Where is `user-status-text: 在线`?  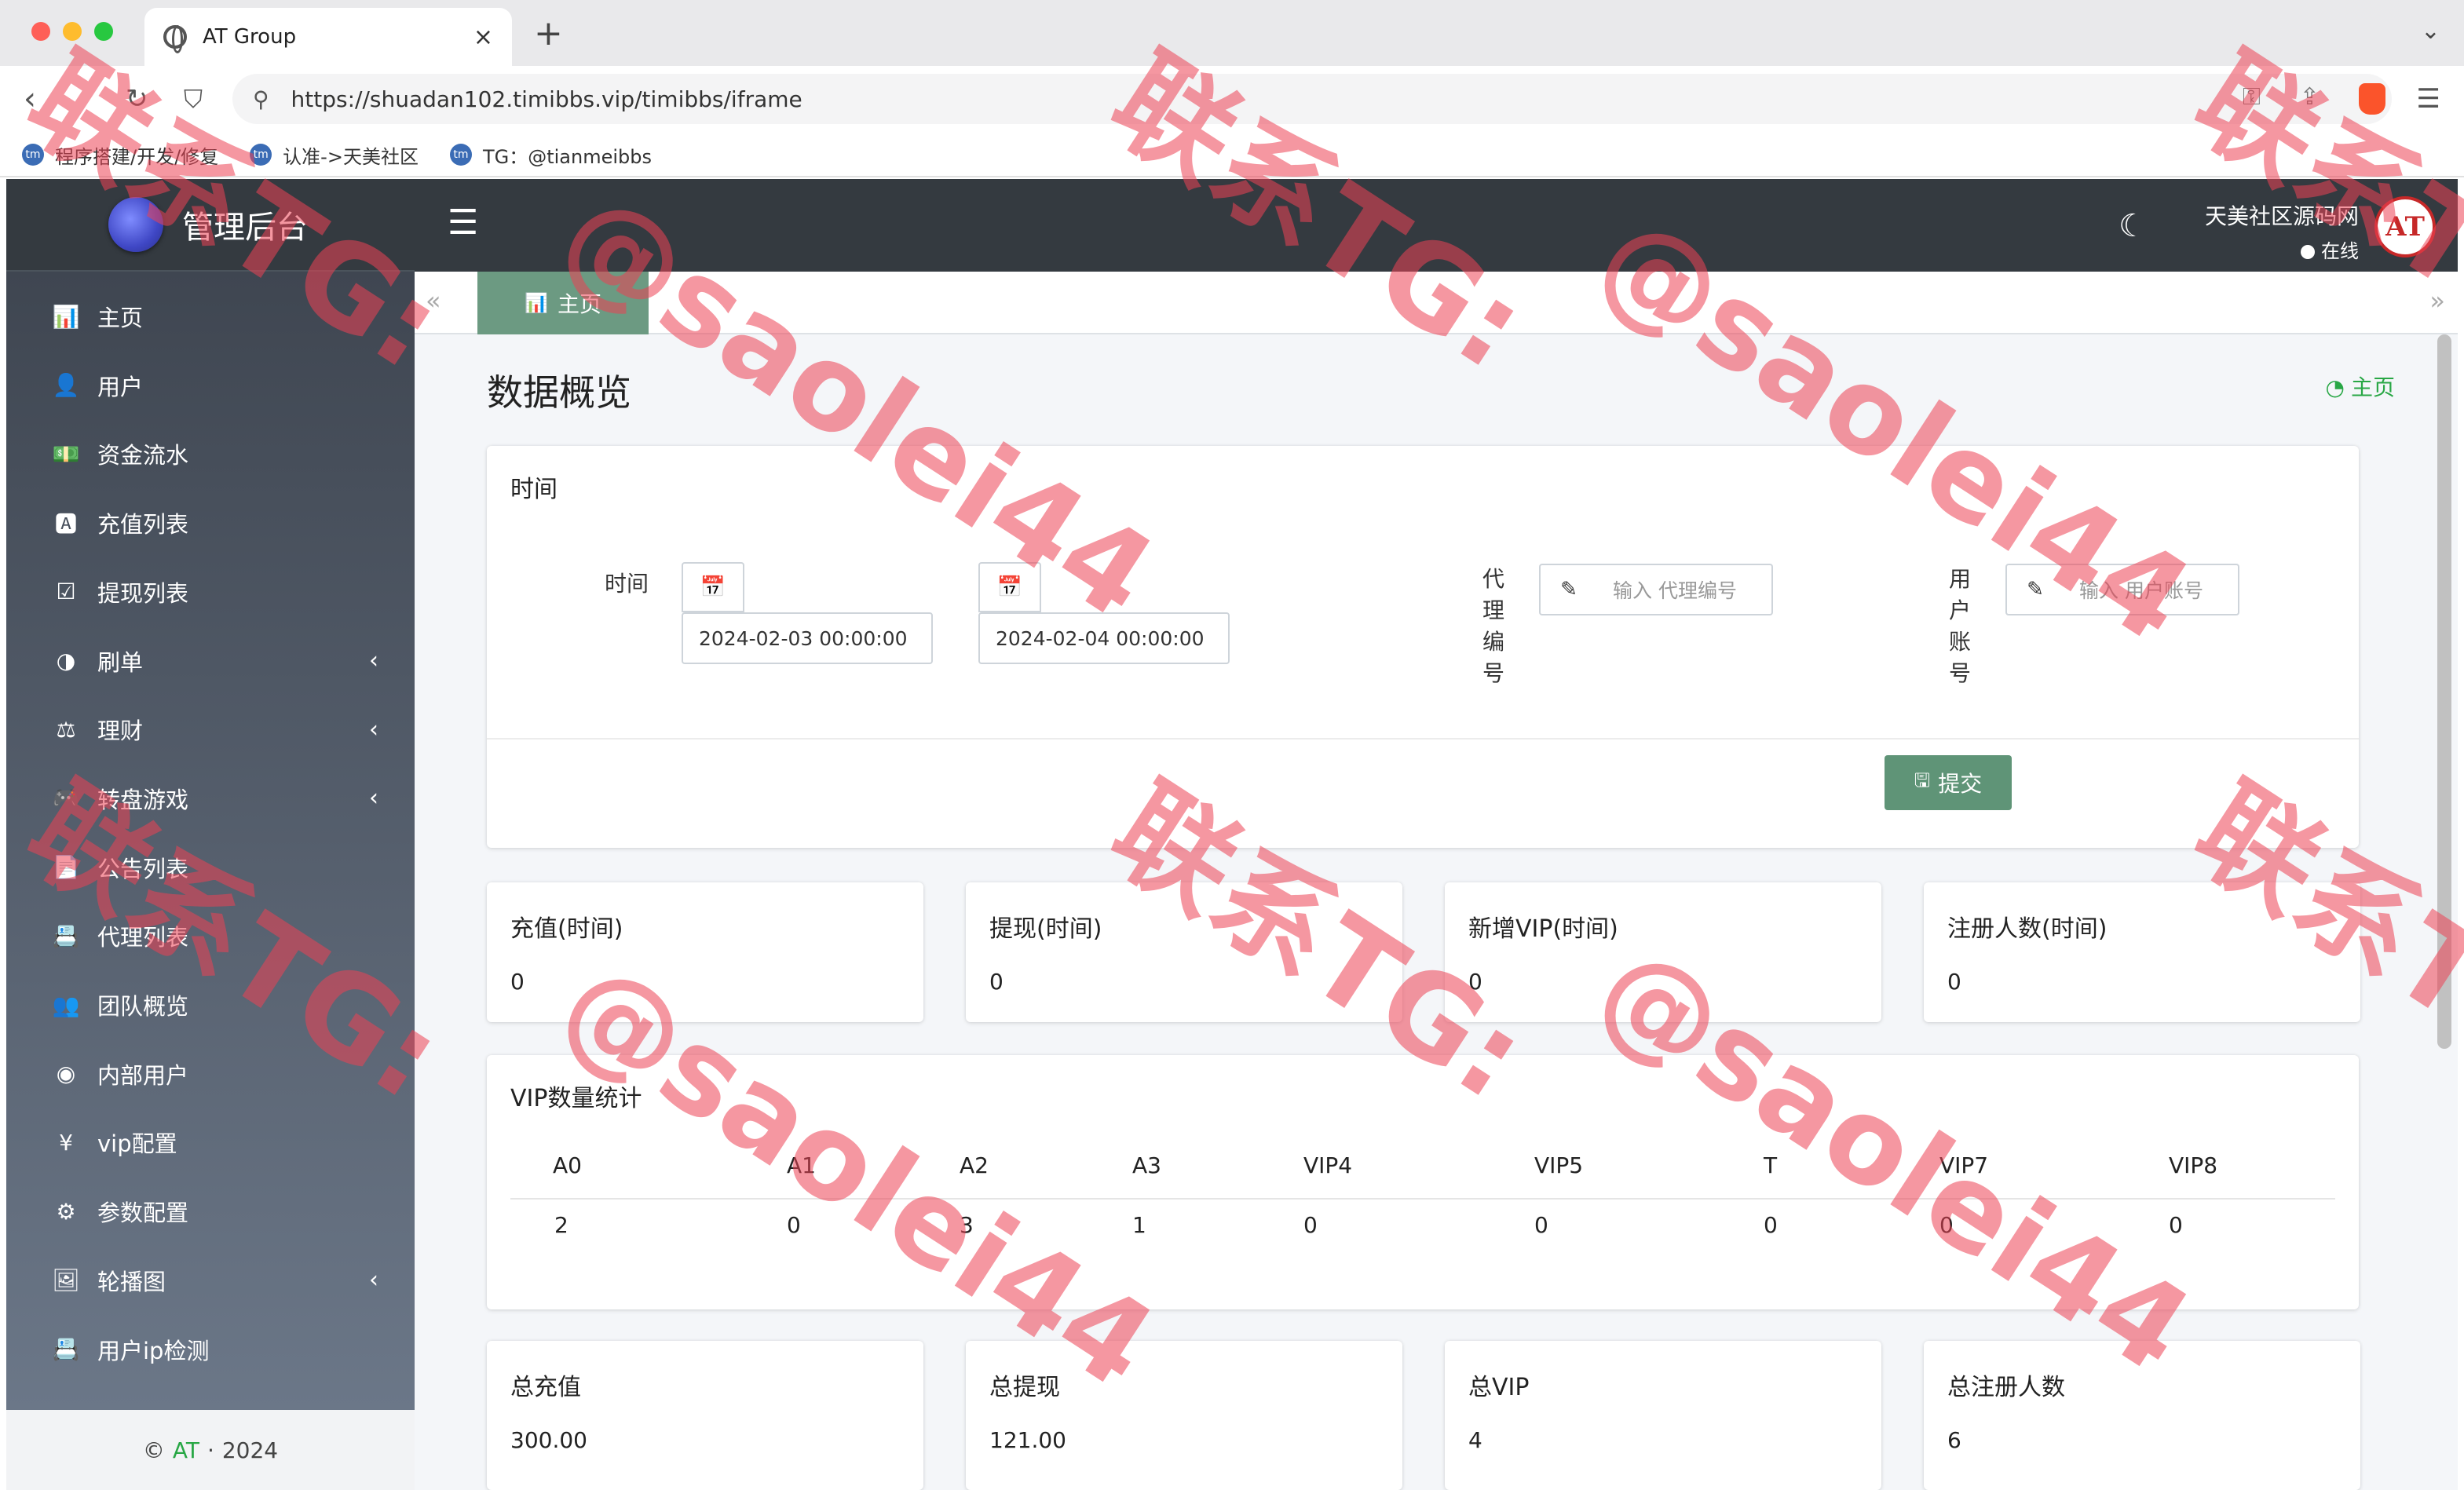 user-status-text: 在线 is located at coordinates (2340, 251).